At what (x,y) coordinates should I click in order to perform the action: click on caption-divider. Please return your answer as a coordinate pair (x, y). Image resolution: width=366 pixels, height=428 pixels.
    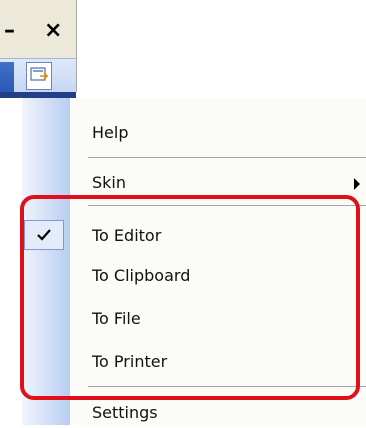
    Looking at the image, I should click on (76, 46).